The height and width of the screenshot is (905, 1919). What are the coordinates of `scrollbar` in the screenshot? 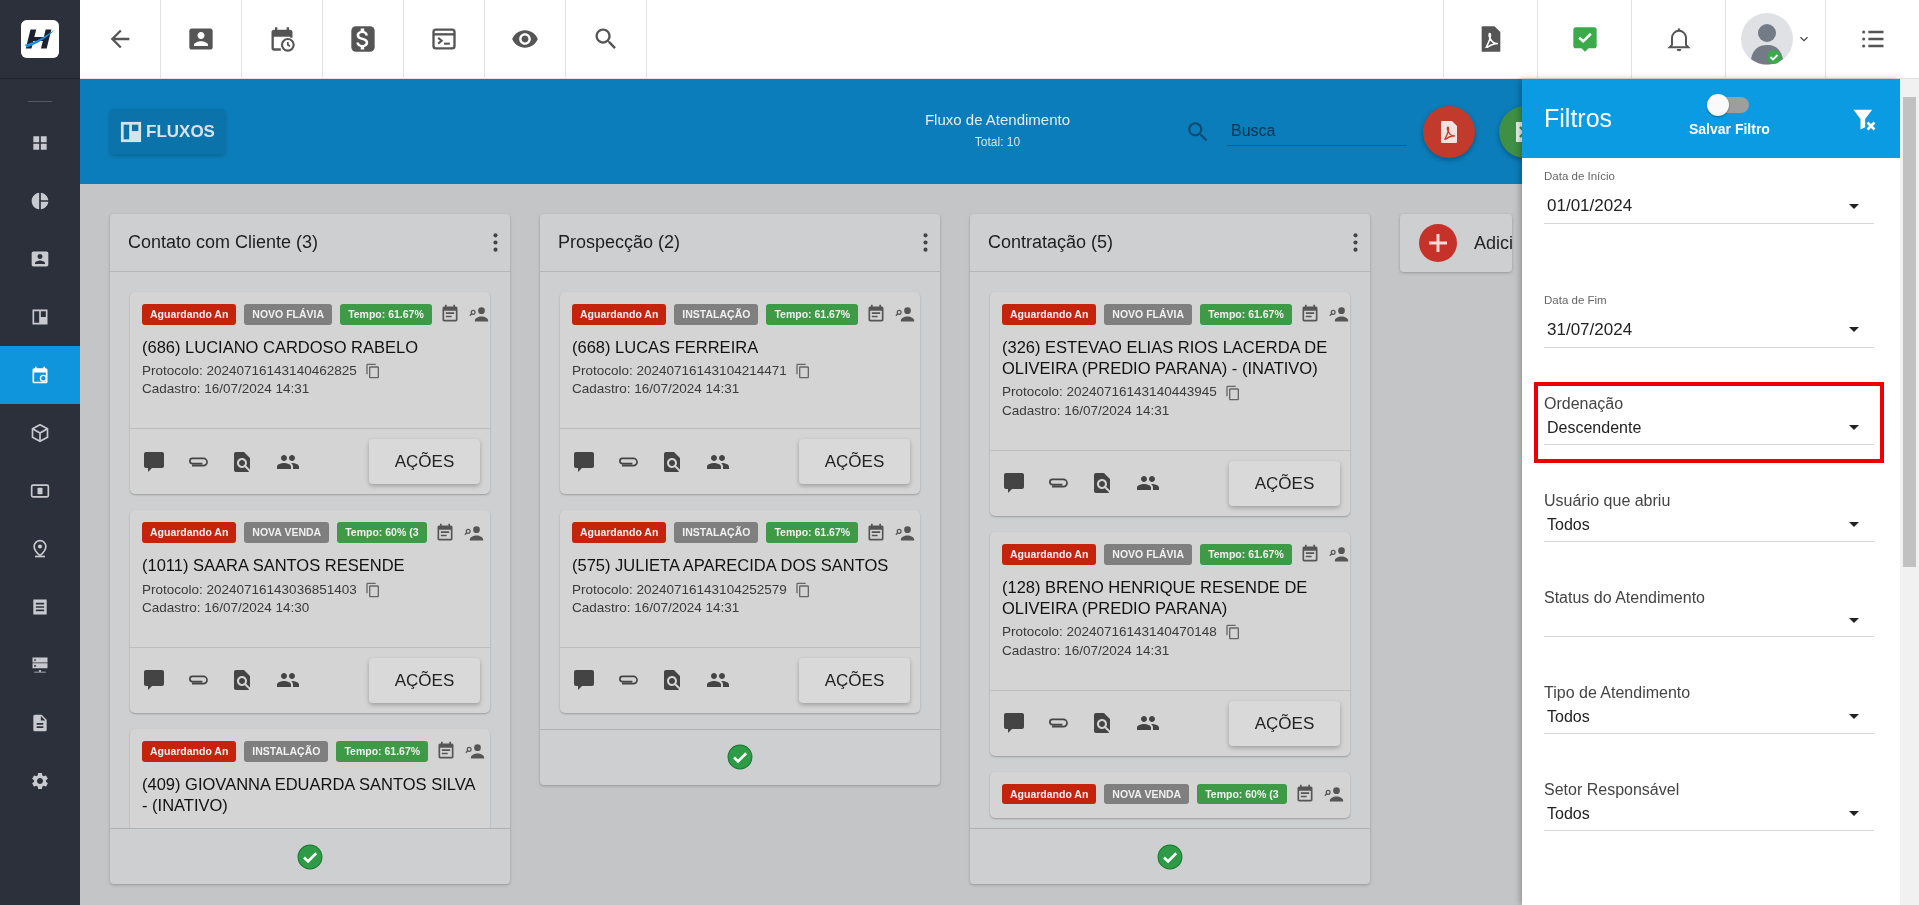 It's located at (1909, 492).